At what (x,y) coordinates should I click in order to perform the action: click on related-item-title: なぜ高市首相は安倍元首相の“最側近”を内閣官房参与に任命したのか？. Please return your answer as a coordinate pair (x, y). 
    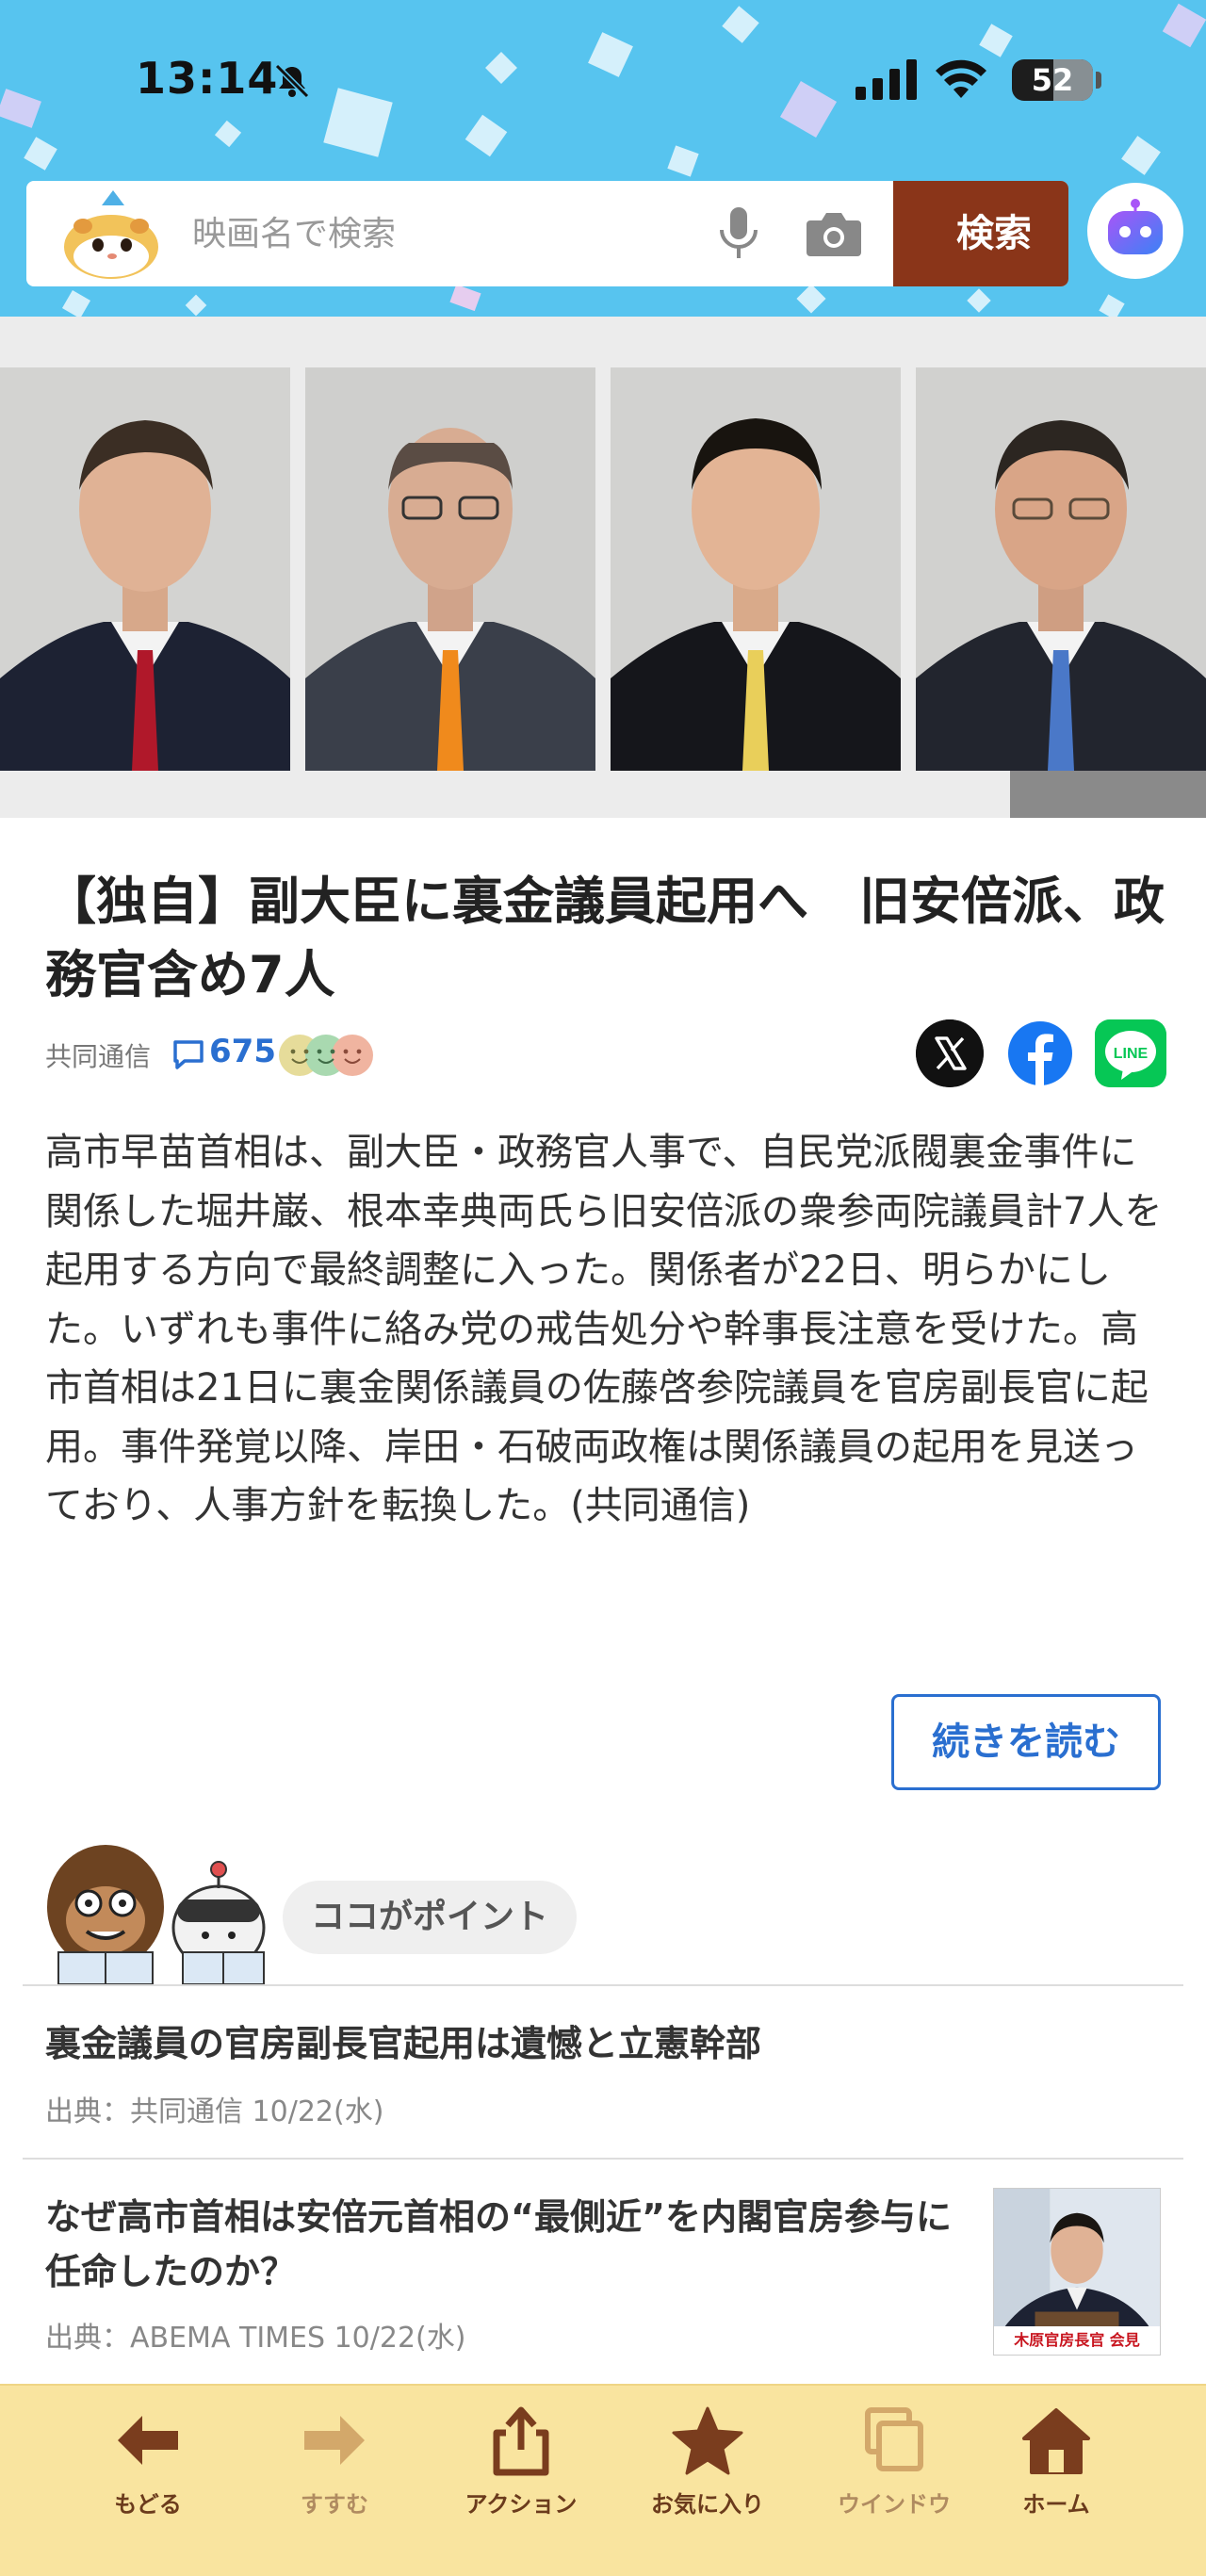
    Looking at the image, I should click on (507, 2244).